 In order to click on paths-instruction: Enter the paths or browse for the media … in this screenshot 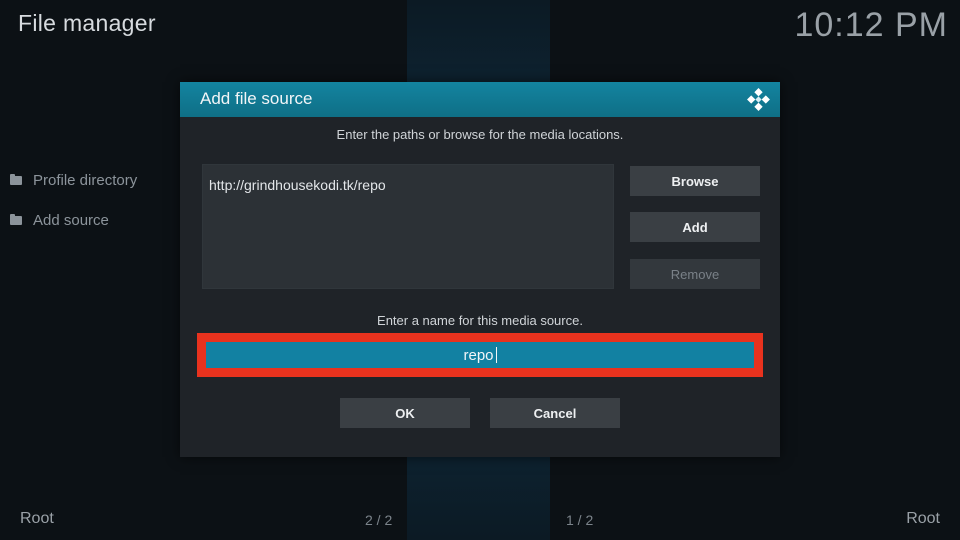, I will do `click(480, 134)`.